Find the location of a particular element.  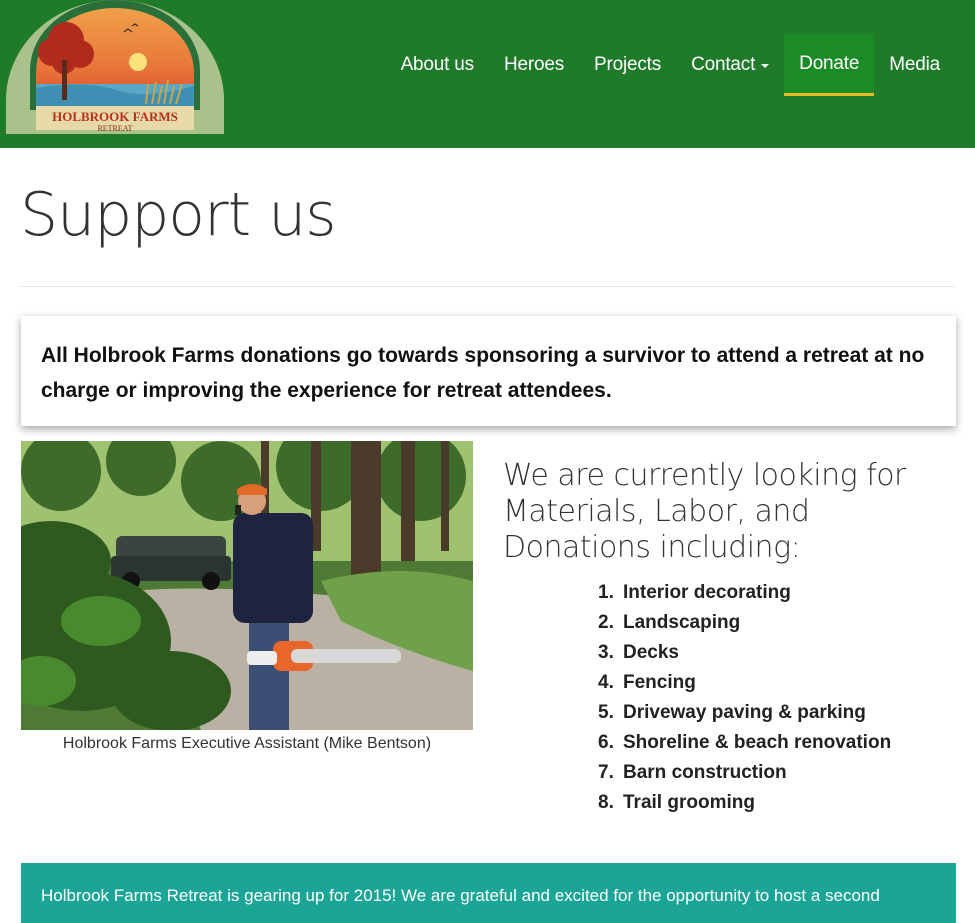

nav-label: Media is located at coordinates (914, 64).